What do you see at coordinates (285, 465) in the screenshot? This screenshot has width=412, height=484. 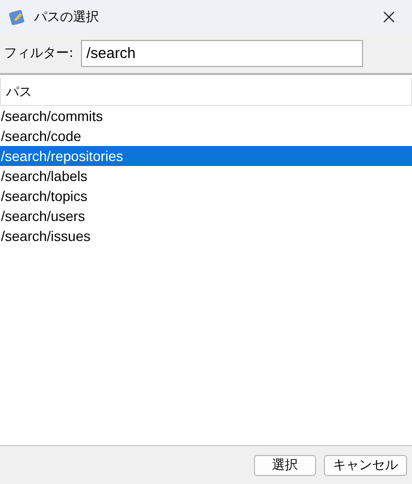 I see `select-button: 選択` at bounding box center [285, 465].